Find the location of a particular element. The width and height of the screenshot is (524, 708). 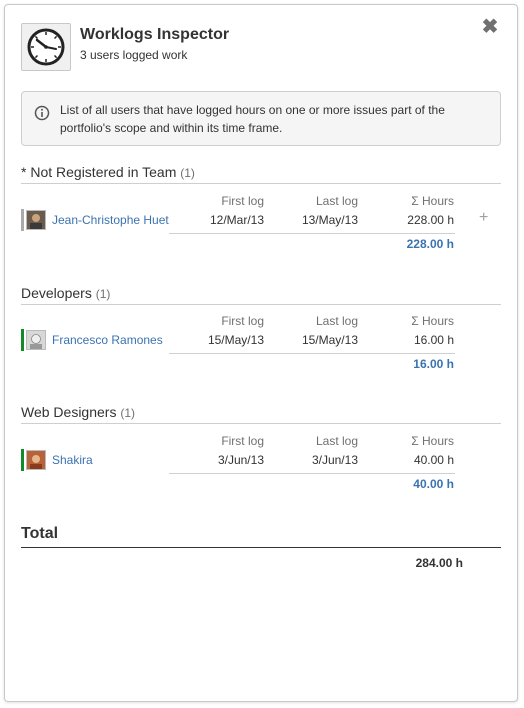

group-title: * Not Registered in Team is located at coordinates (99, 172).